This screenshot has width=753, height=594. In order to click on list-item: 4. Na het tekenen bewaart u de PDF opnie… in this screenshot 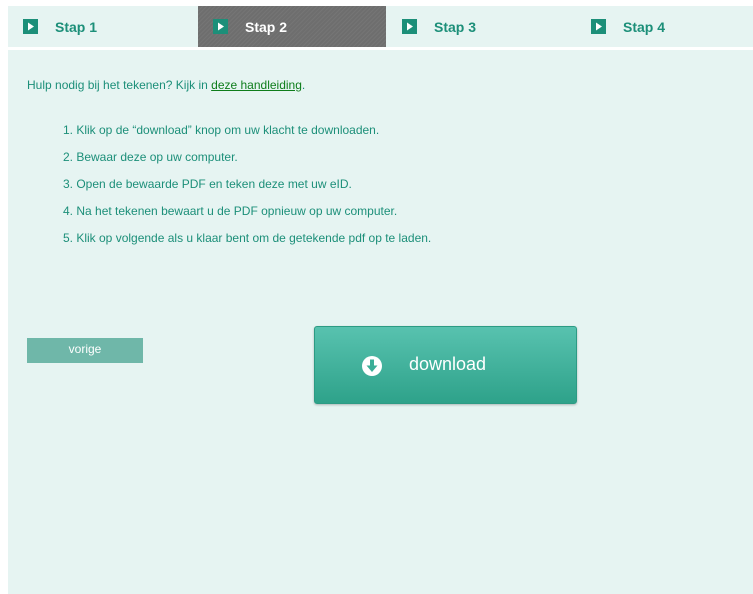, I will do `click(230, 211)`.